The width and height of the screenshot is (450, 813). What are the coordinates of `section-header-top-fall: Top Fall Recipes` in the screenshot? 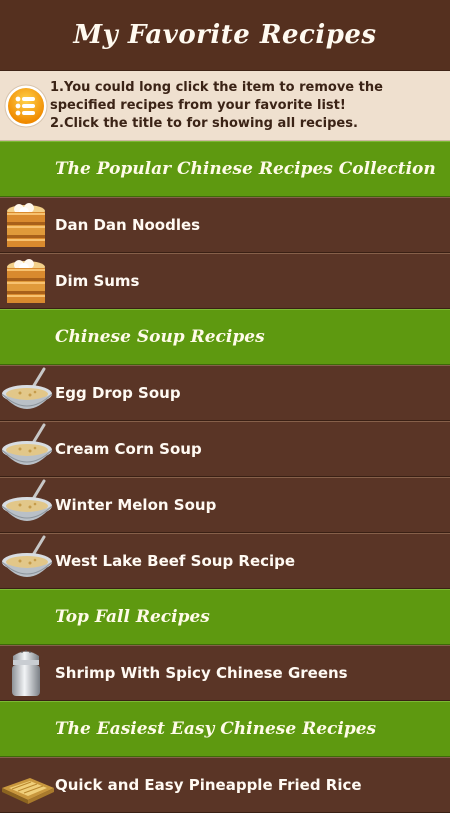 It's located at (225, 617).